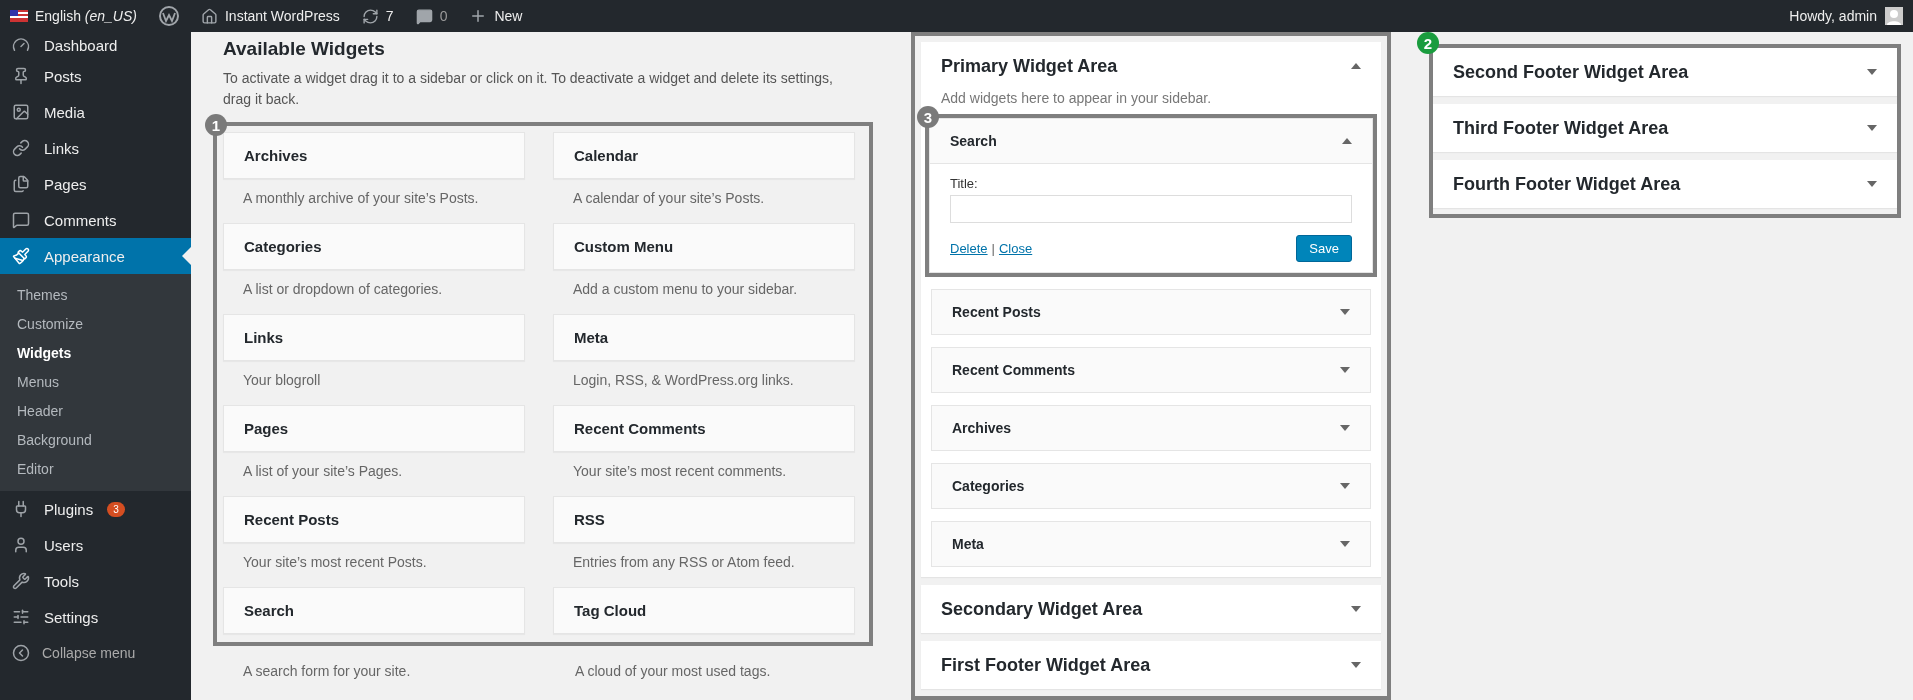  I want to click on link-icon, so click(21, 148).